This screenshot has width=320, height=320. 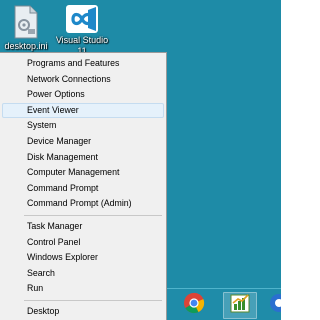 What do you see at coordinates (83, 189) in the screenshot?
I see `menu-item-command-prompt: Command Prompt` at bounding box center [83, 189].